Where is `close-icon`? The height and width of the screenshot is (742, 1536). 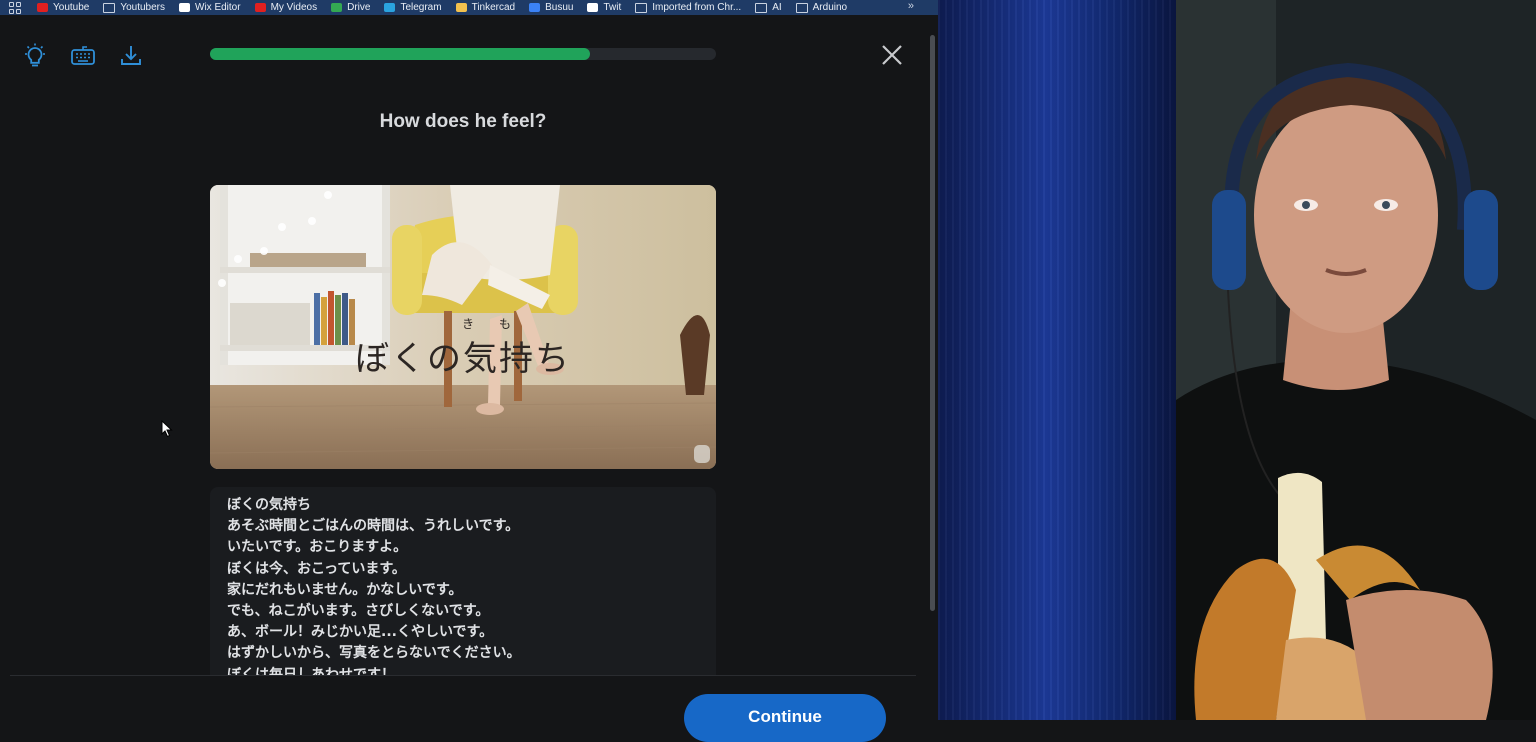 close-icon is located at coordinates (892, 55).